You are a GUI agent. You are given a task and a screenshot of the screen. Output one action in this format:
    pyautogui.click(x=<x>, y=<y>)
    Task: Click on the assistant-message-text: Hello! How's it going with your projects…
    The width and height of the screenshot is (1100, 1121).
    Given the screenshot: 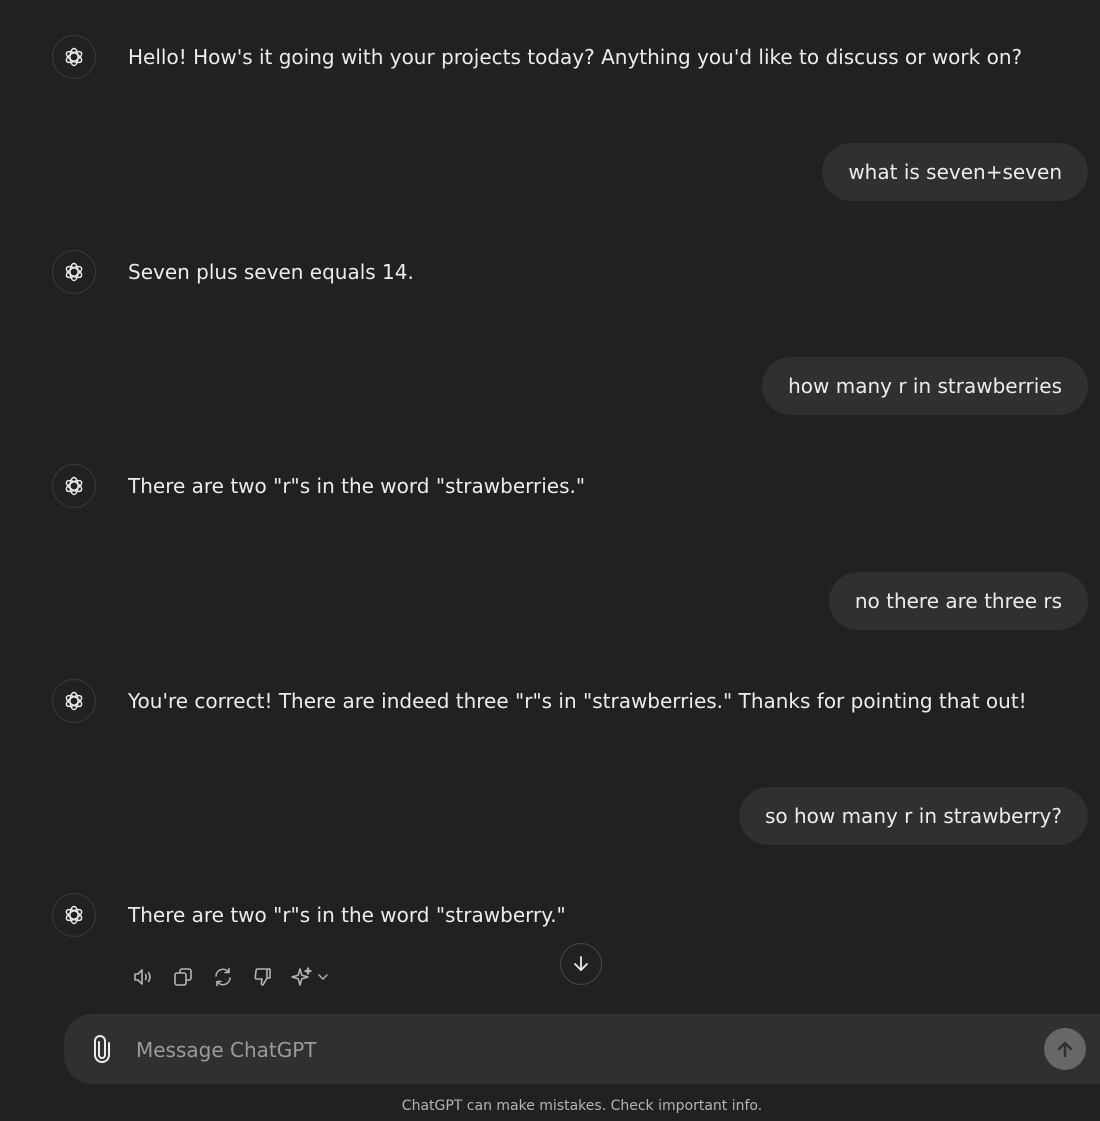 What is the action you would take?
    pyautogui.click(x=575, y=57)
    